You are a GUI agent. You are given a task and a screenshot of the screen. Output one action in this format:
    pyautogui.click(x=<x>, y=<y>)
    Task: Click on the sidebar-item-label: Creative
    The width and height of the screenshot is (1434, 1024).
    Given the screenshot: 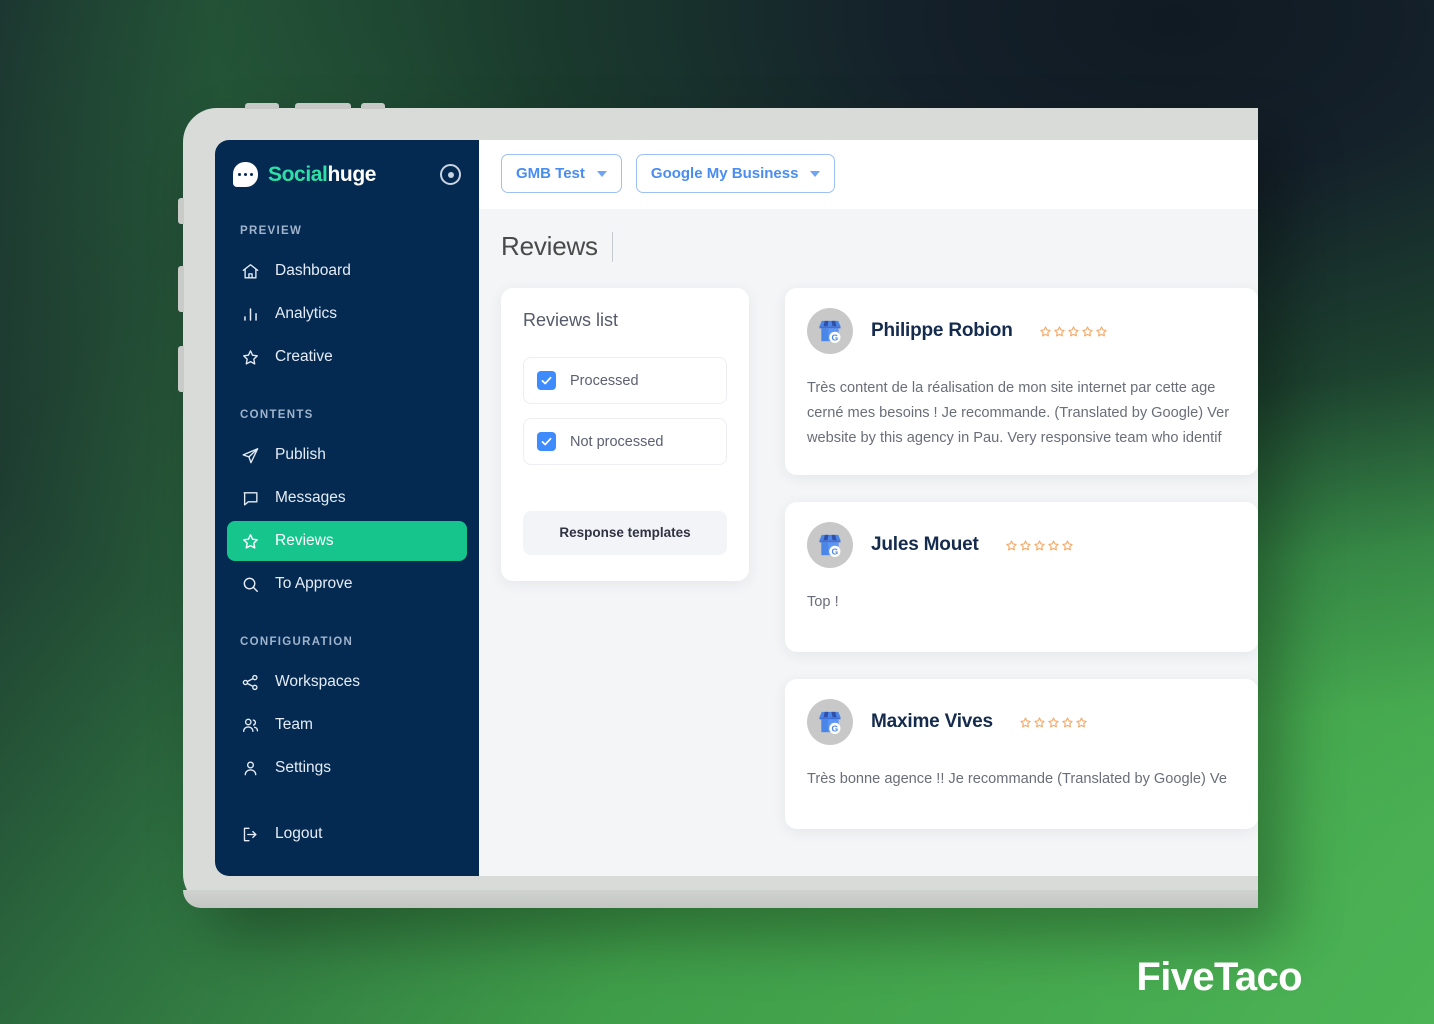 What is the action you would take?
    pyautogui.click(x=304, y=356)
    